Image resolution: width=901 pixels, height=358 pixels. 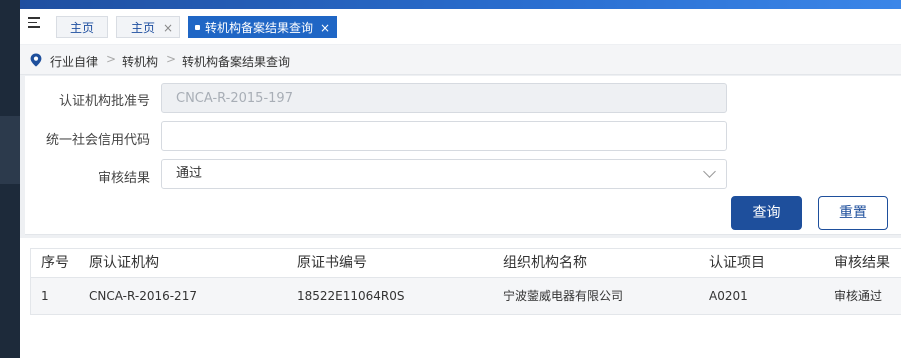 I want to click on approval-number-input, so click(x=444, y=98).